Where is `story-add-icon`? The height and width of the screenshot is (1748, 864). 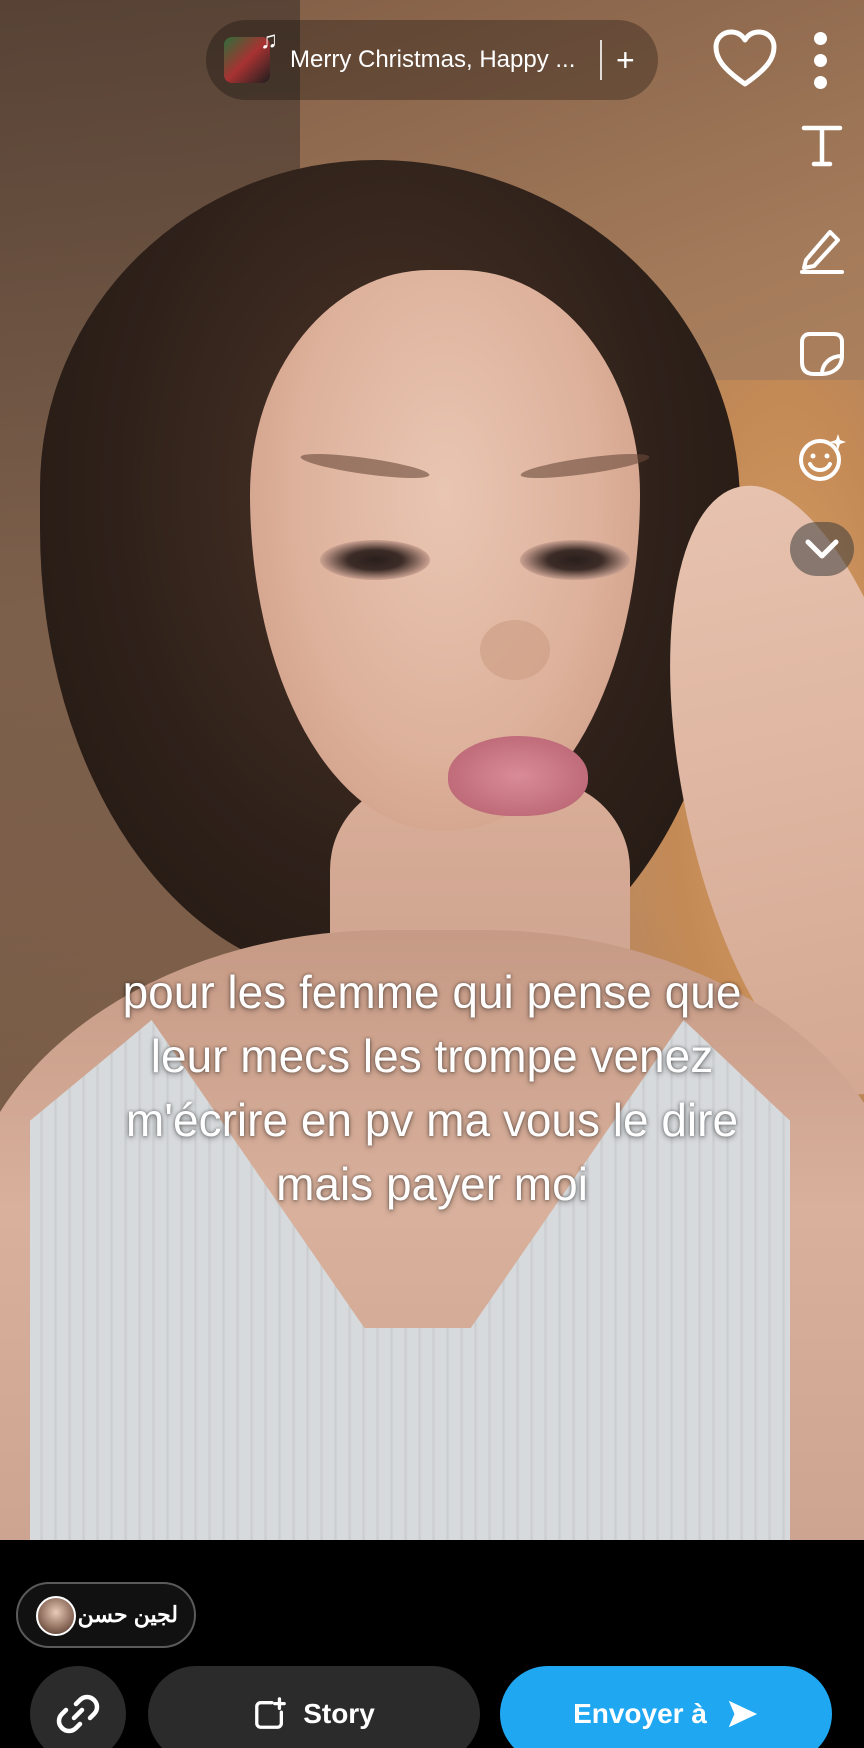
story-add-icon is located at coordinates (271, 1713).